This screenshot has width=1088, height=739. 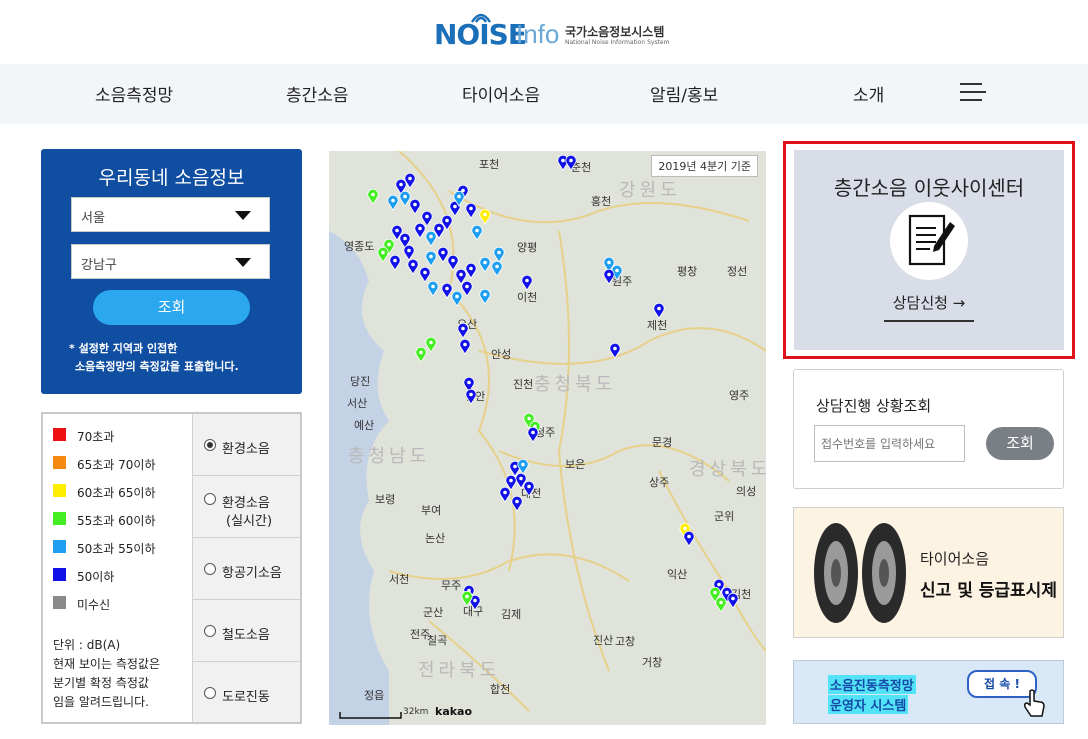 I want to click on legend-swatch-green, so click(x=59, y=518).